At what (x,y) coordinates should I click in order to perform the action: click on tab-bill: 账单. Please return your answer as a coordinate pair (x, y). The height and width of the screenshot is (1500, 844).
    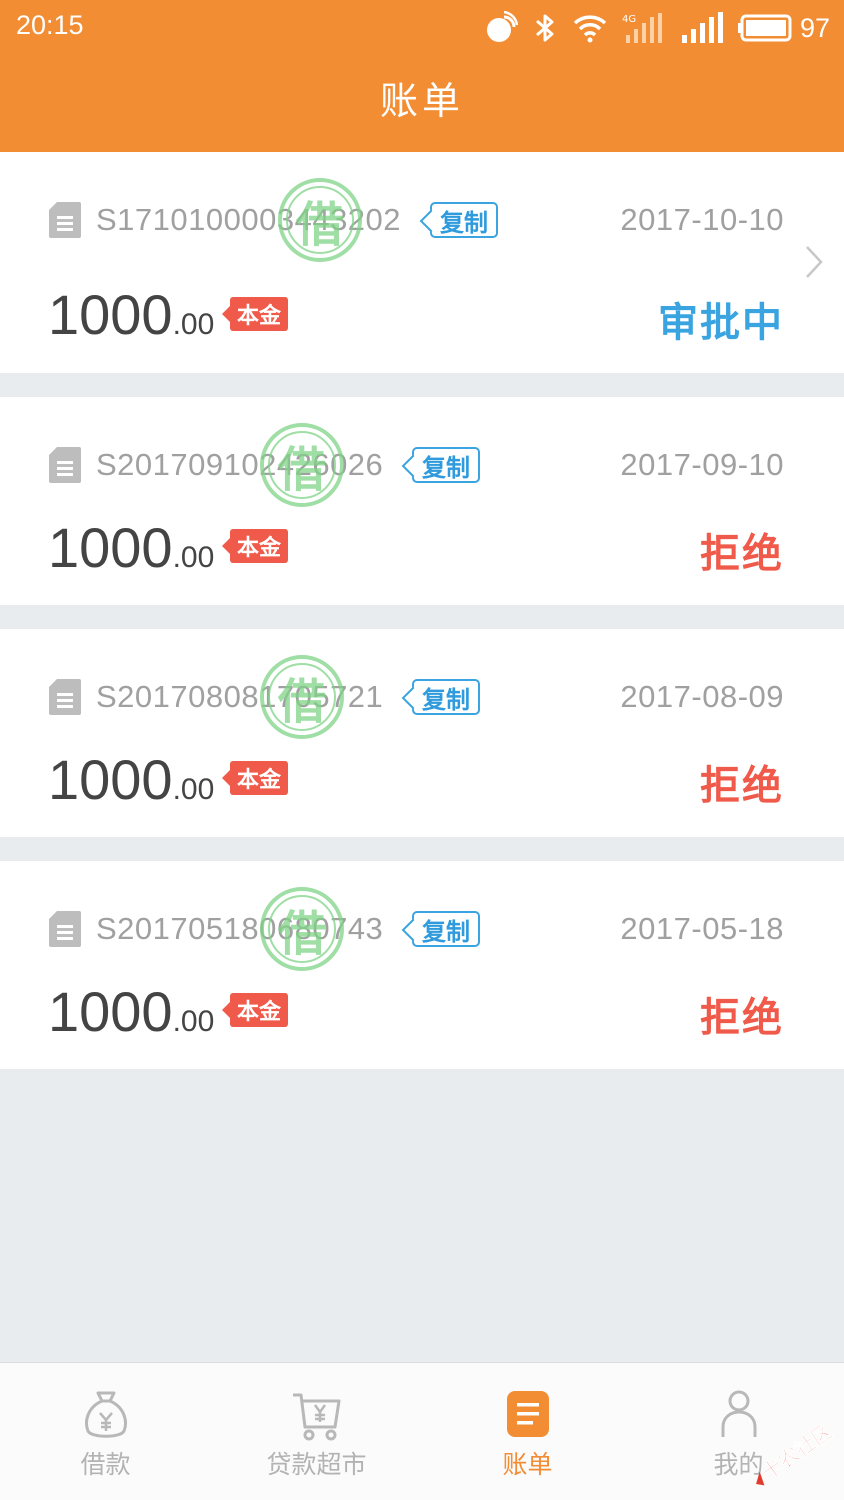
    Looking at the image, I should click on (527, 1431).